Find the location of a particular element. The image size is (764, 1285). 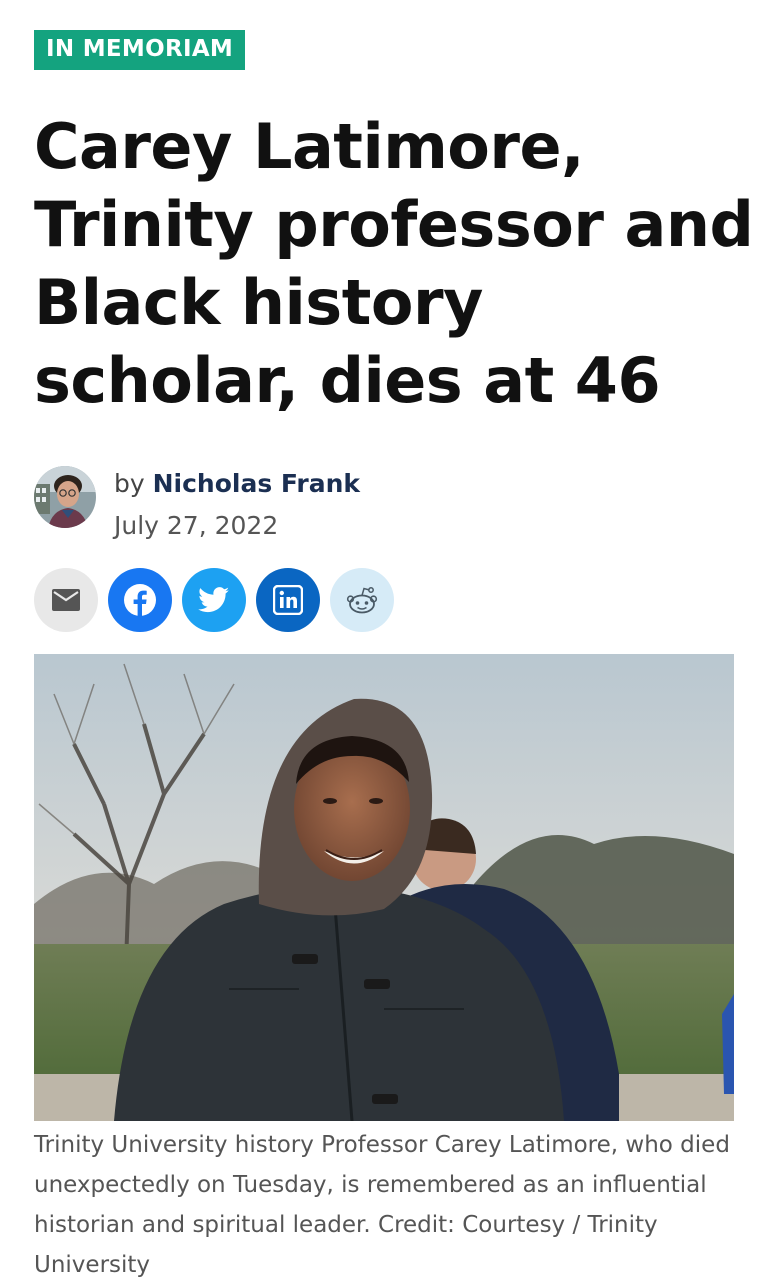

category-badge: IN MEMORIAM is located at coordinates (140, 50).